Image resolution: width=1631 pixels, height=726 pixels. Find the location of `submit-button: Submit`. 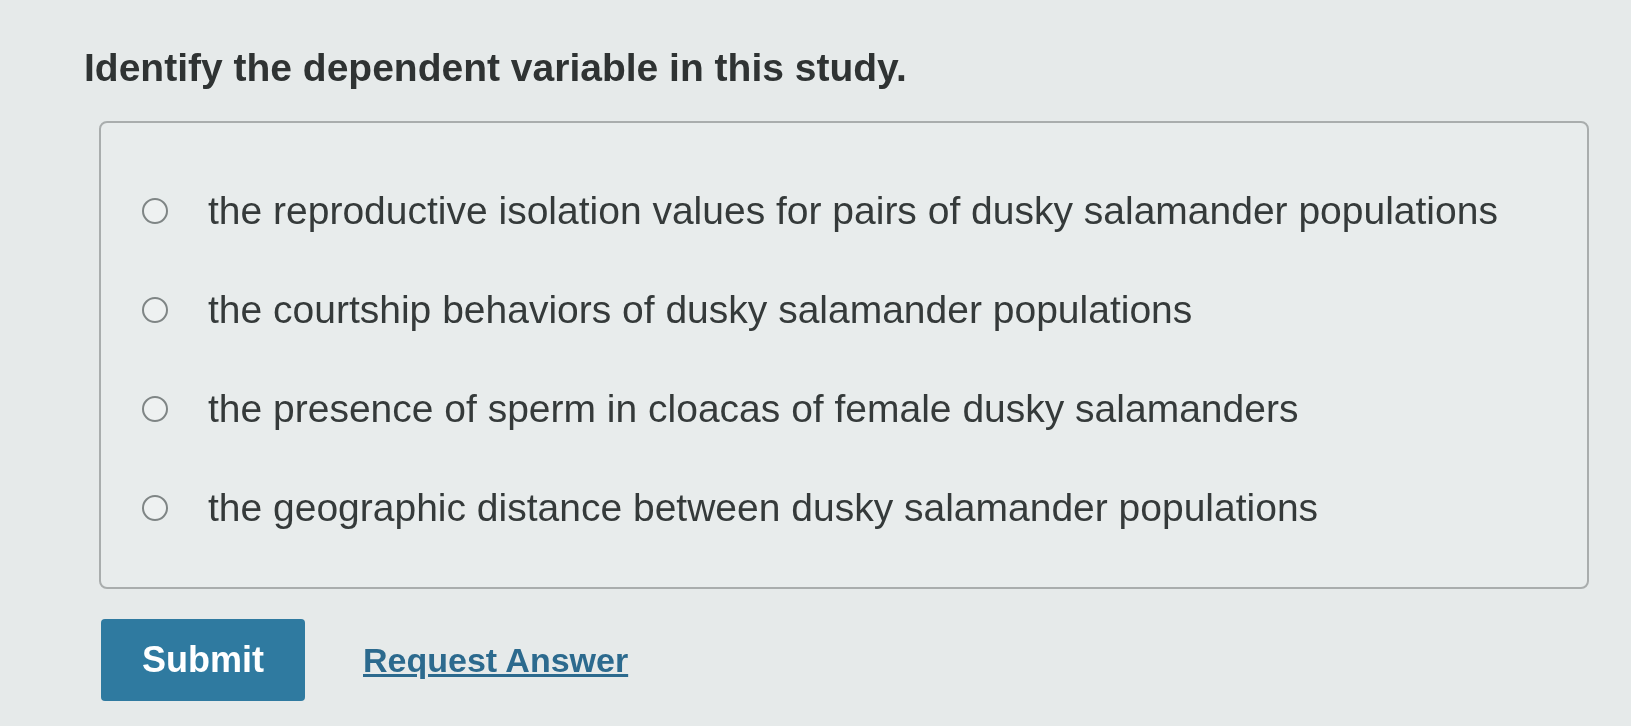

submit-button: Submit is located at coordinates (203, 660).